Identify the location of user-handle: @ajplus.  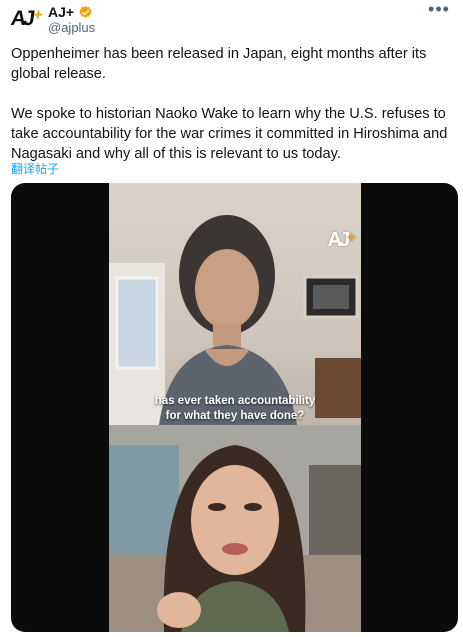
(71, 27).